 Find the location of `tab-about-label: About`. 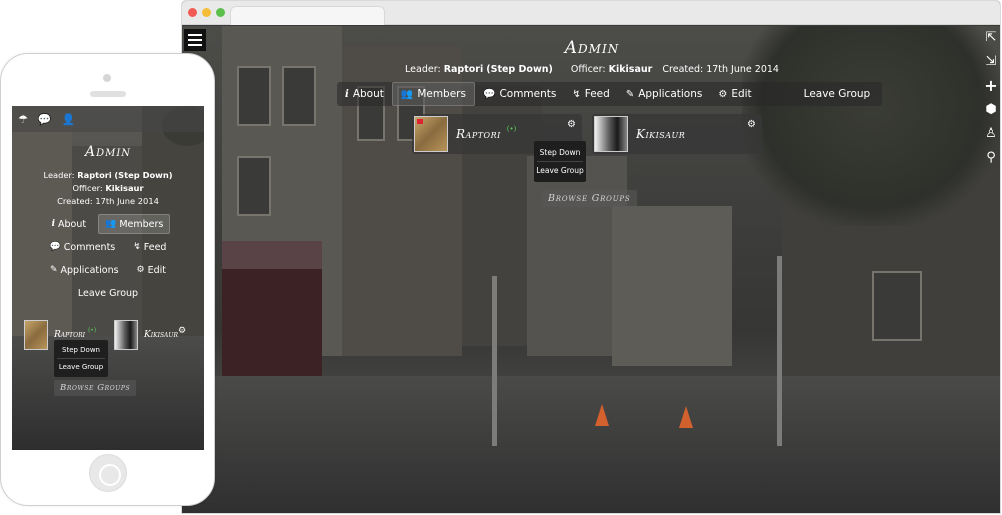

tab-about-label: About is located at coordinates (72, 224).